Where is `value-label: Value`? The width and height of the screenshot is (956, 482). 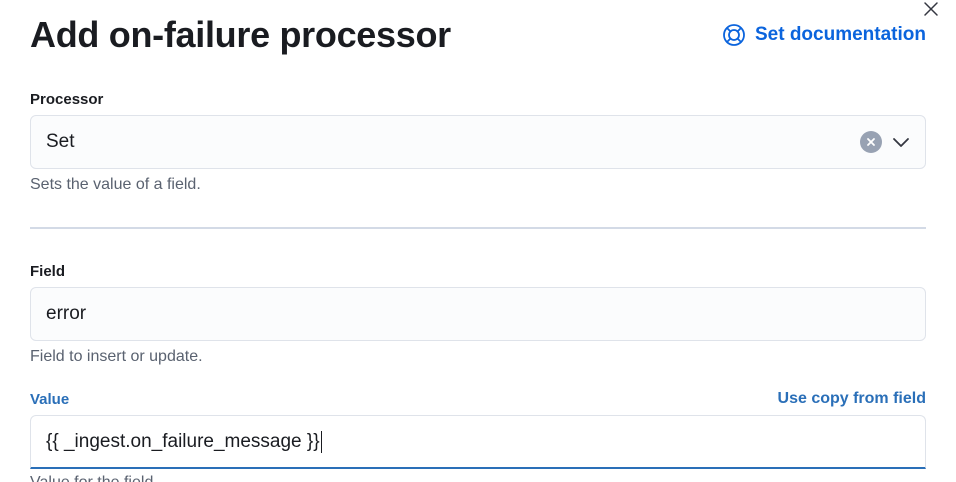
value-label: Value is located at coordinates (50, 399).